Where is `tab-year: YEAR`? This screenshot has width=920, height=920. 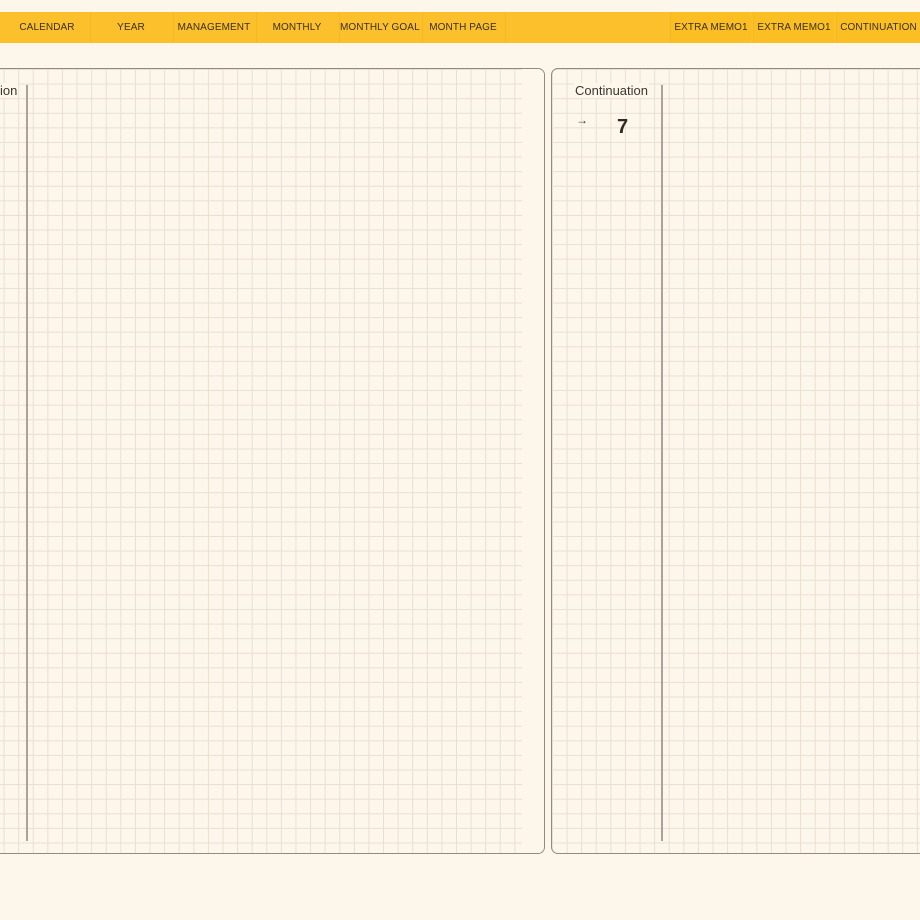 tab-year: YEAR is located at coordinates (131, 27).